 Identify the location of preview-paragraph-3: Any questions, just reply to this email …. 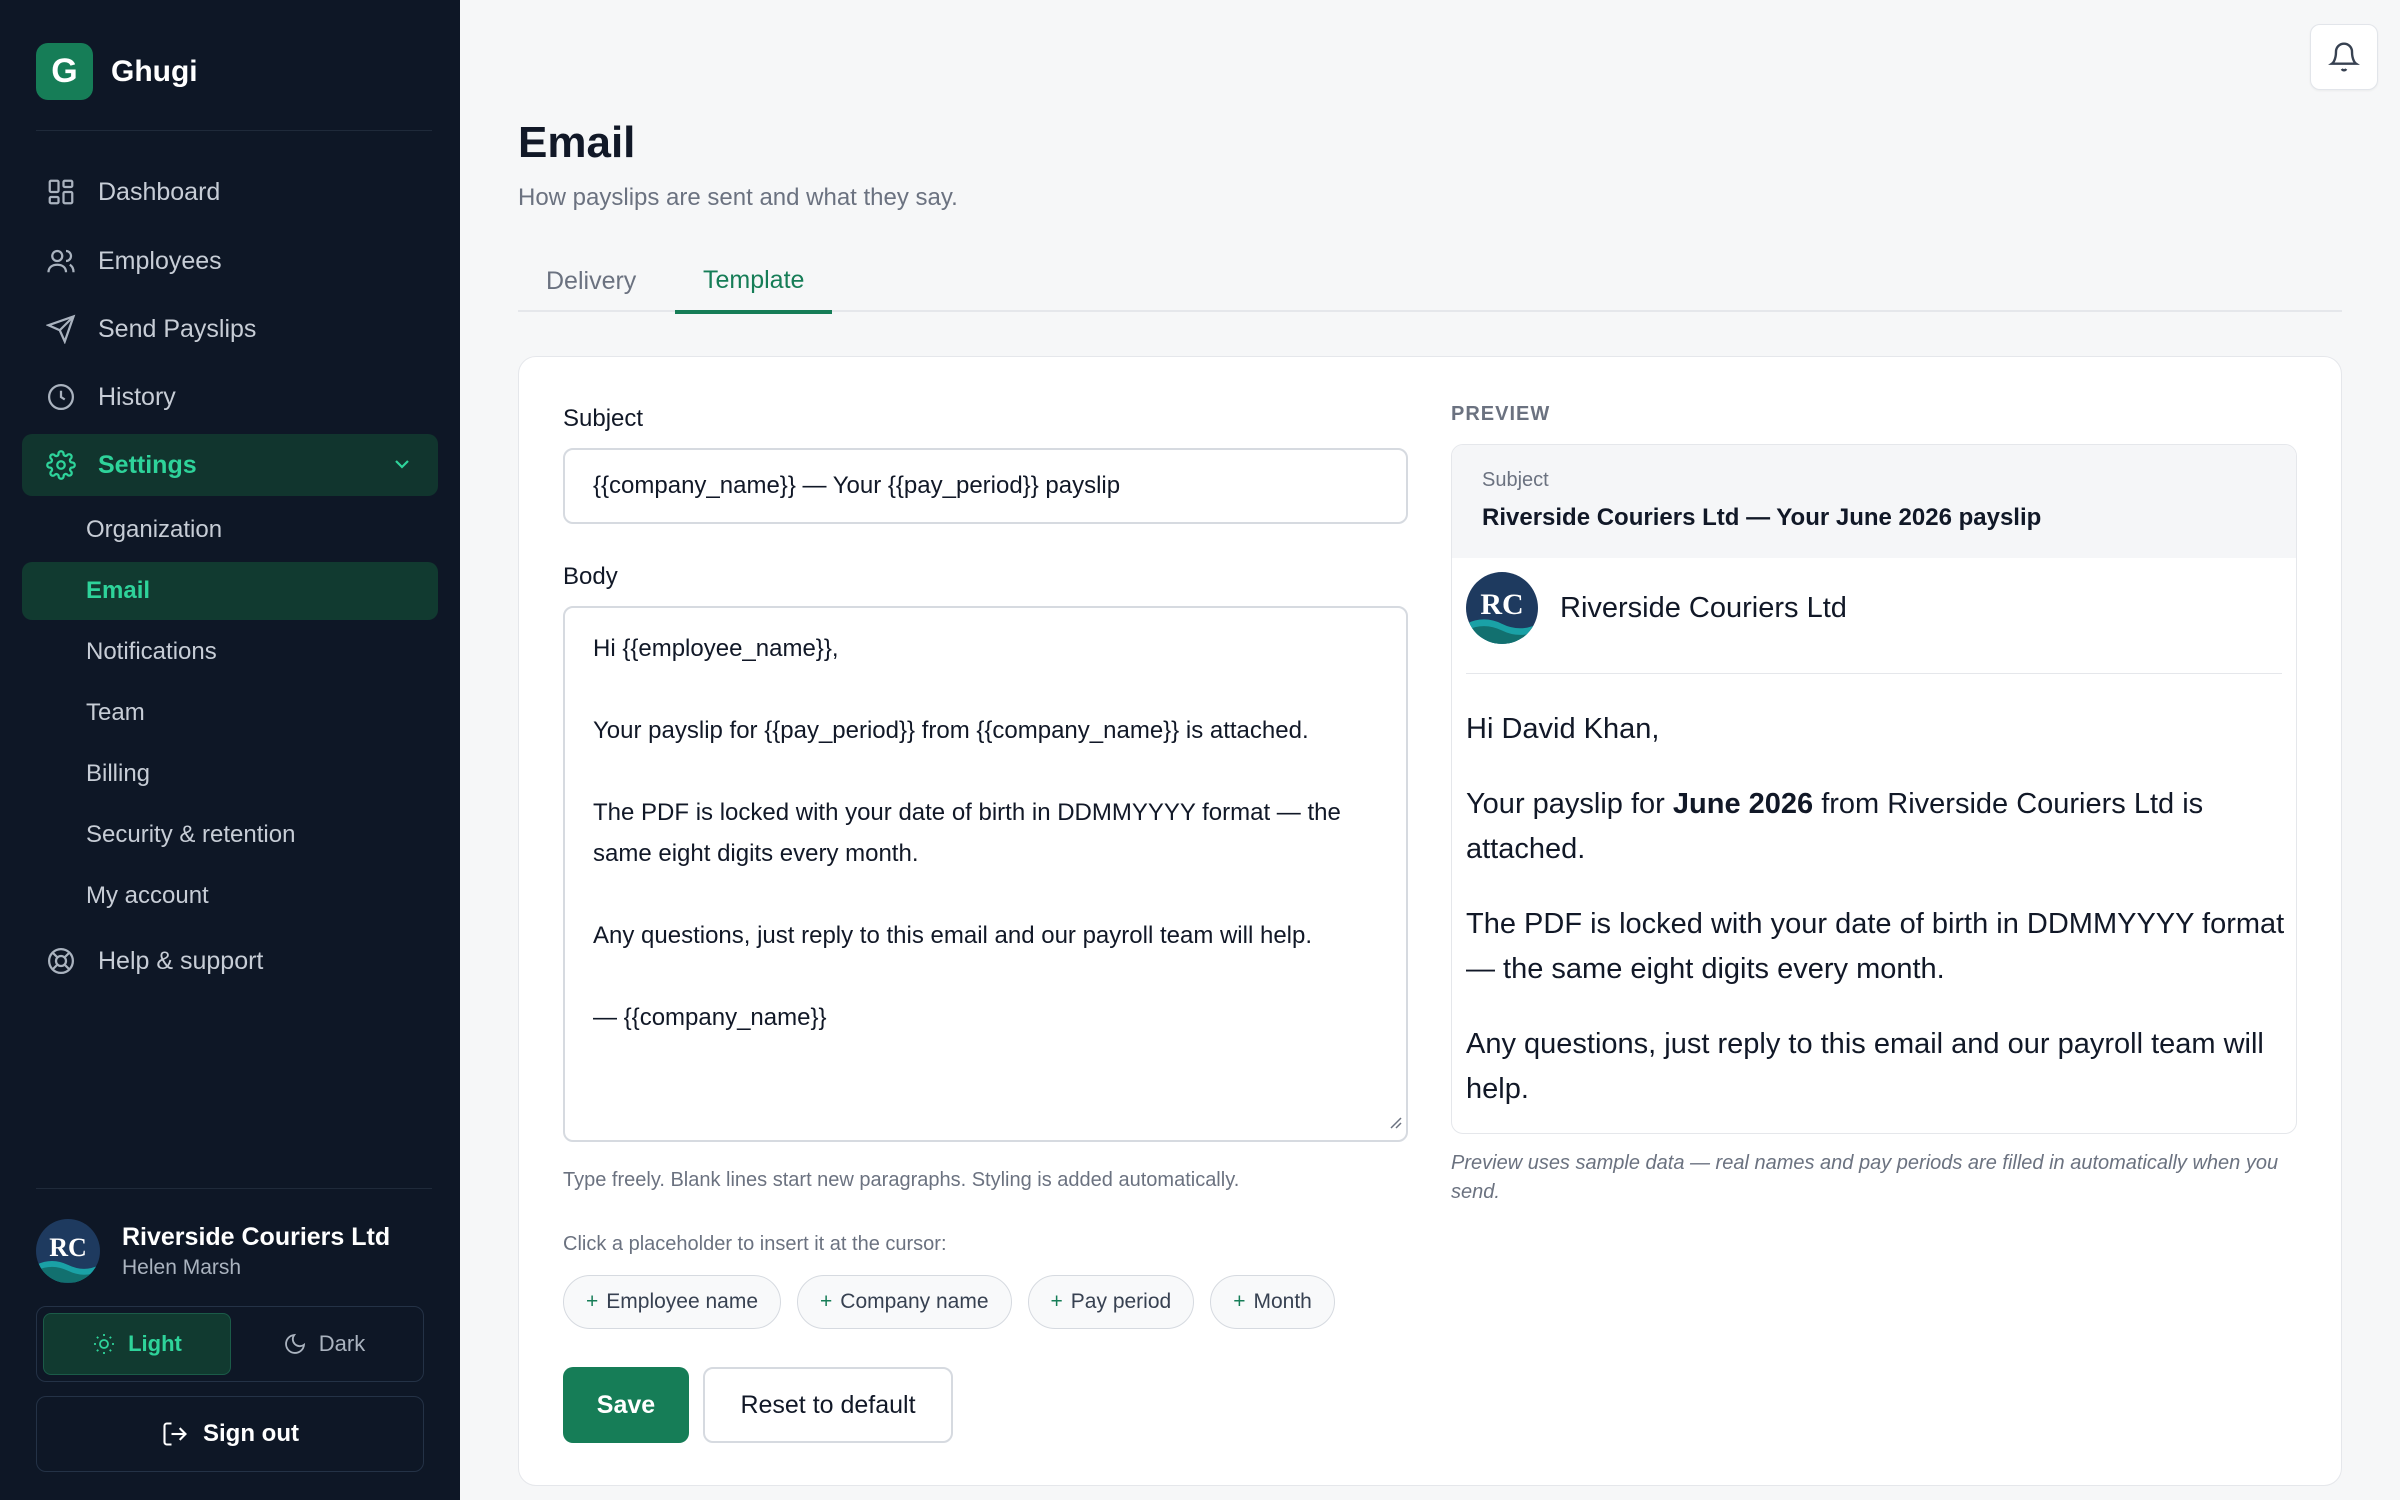
(1865, 1066).